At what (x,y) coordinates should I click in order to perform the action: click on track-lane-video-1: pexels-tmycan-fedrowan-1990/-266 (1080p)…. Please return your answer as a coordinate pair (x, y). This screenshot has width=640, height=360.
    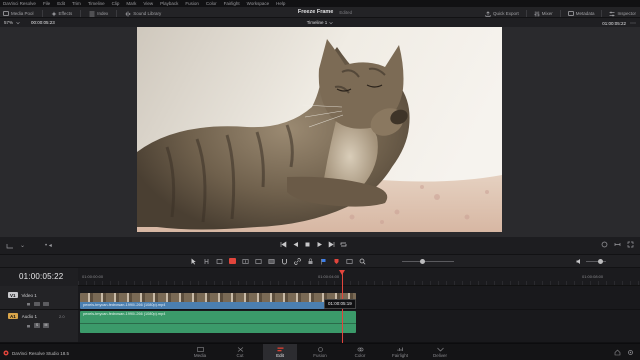
    Looking at the image, I should click on (359, 298).